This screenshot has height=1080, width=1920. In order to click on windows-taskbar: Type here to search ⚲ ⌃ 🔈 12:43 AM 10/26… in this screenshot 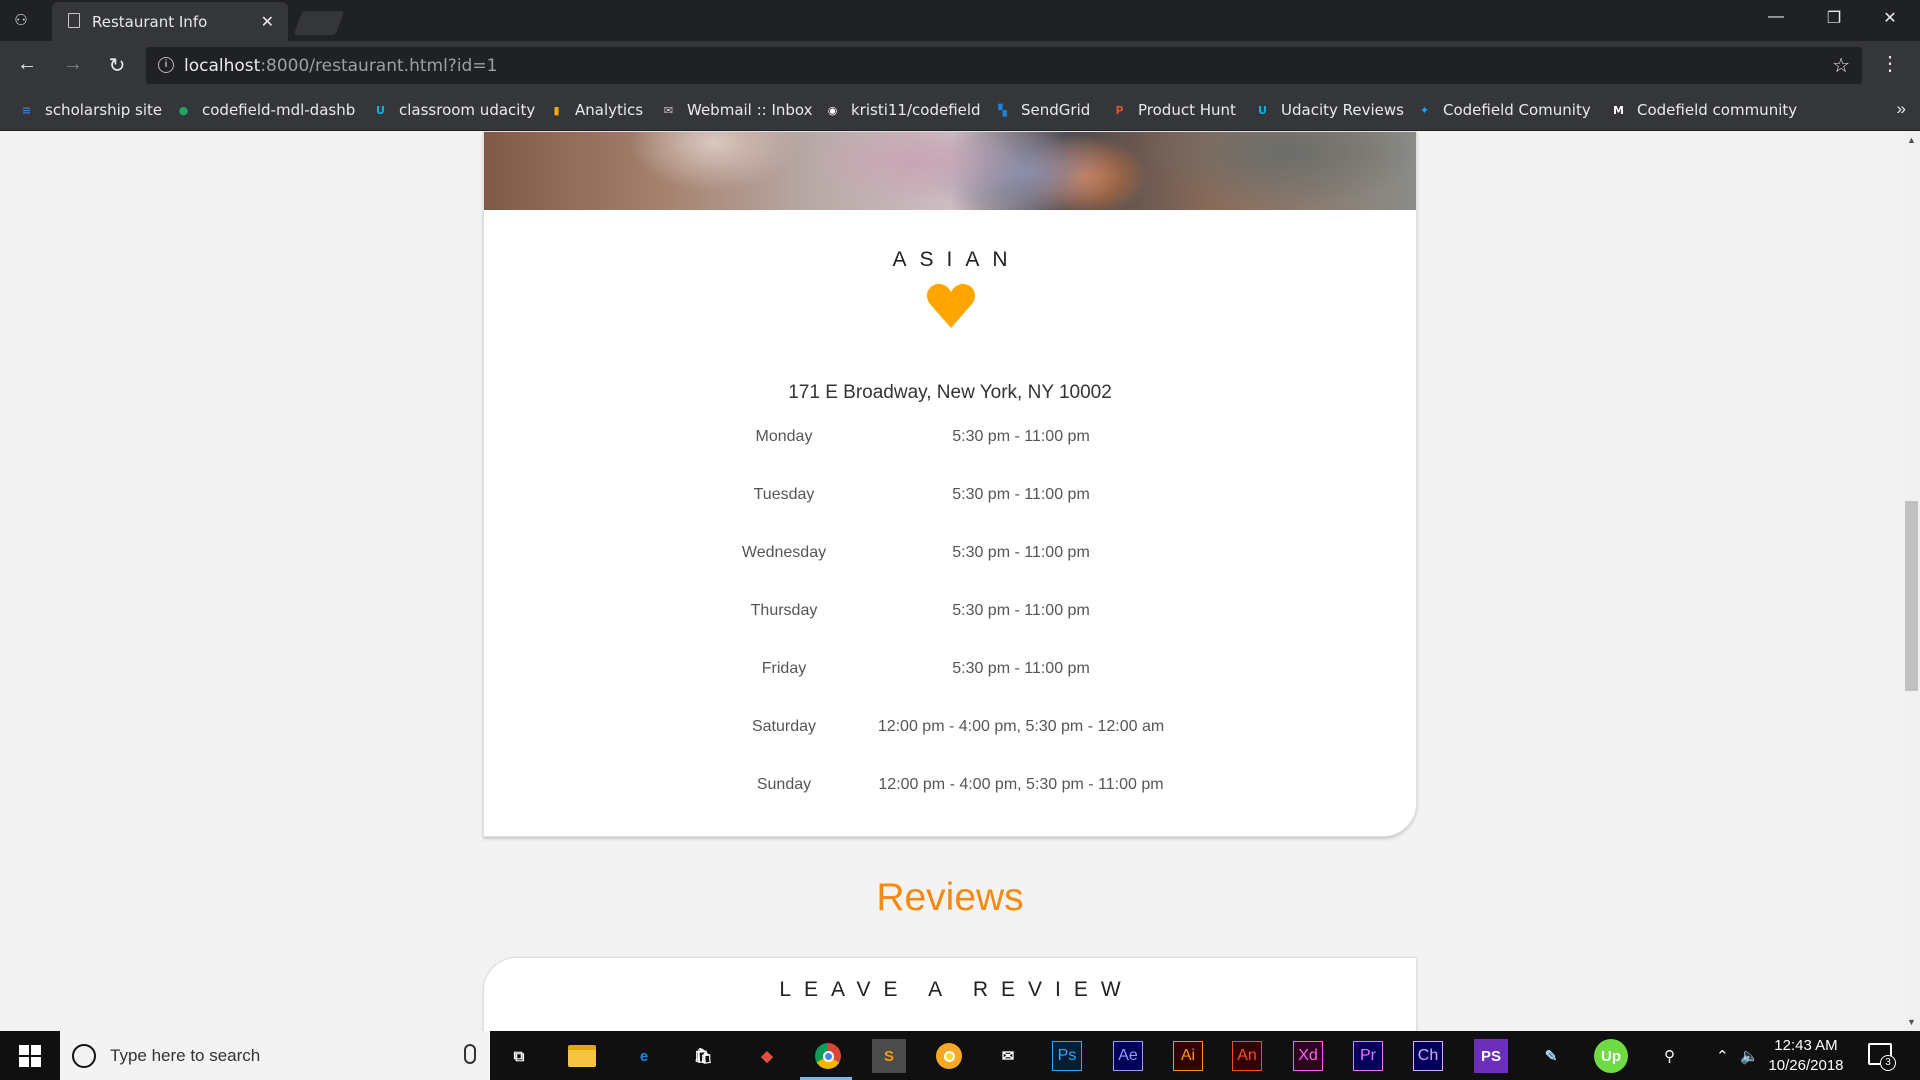, I will do `click(960, 1055)`.